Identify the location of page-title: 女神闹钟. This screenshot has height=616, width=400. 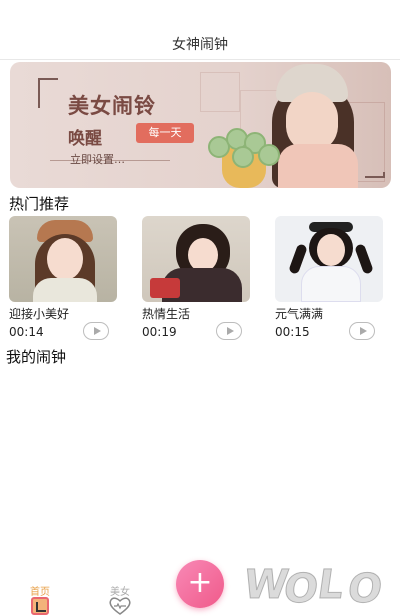
(200, 45).